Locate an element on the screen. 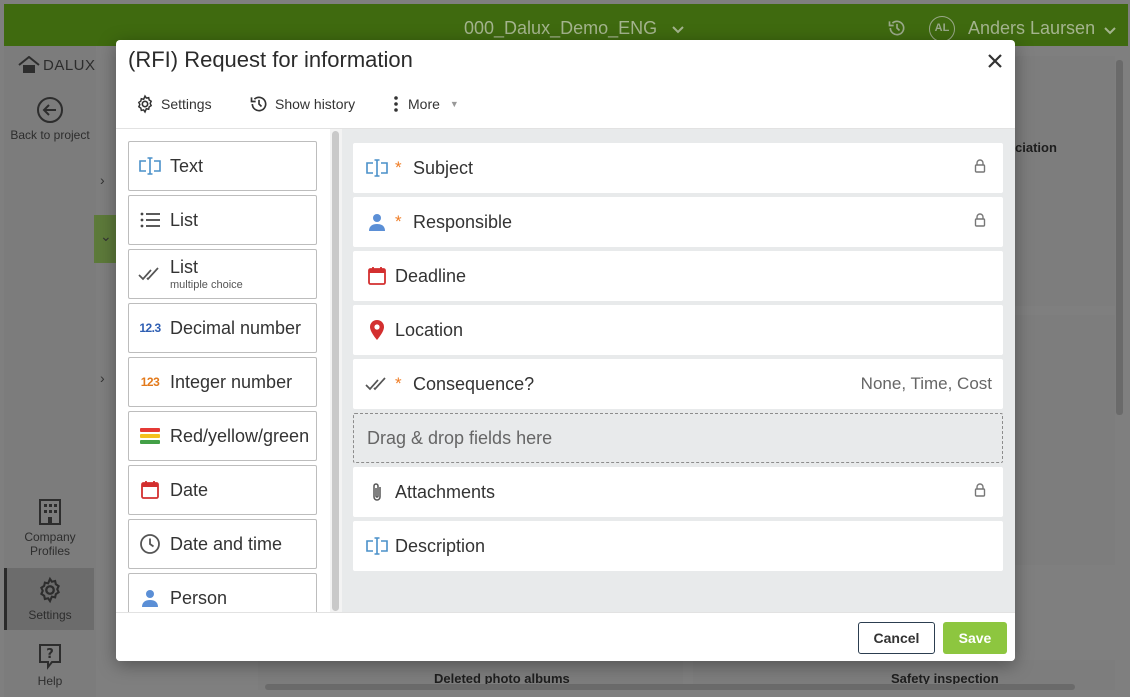 The image size is (1130, 697). form-field-value: None, Time, Cost is located at coordinates (926, 383).